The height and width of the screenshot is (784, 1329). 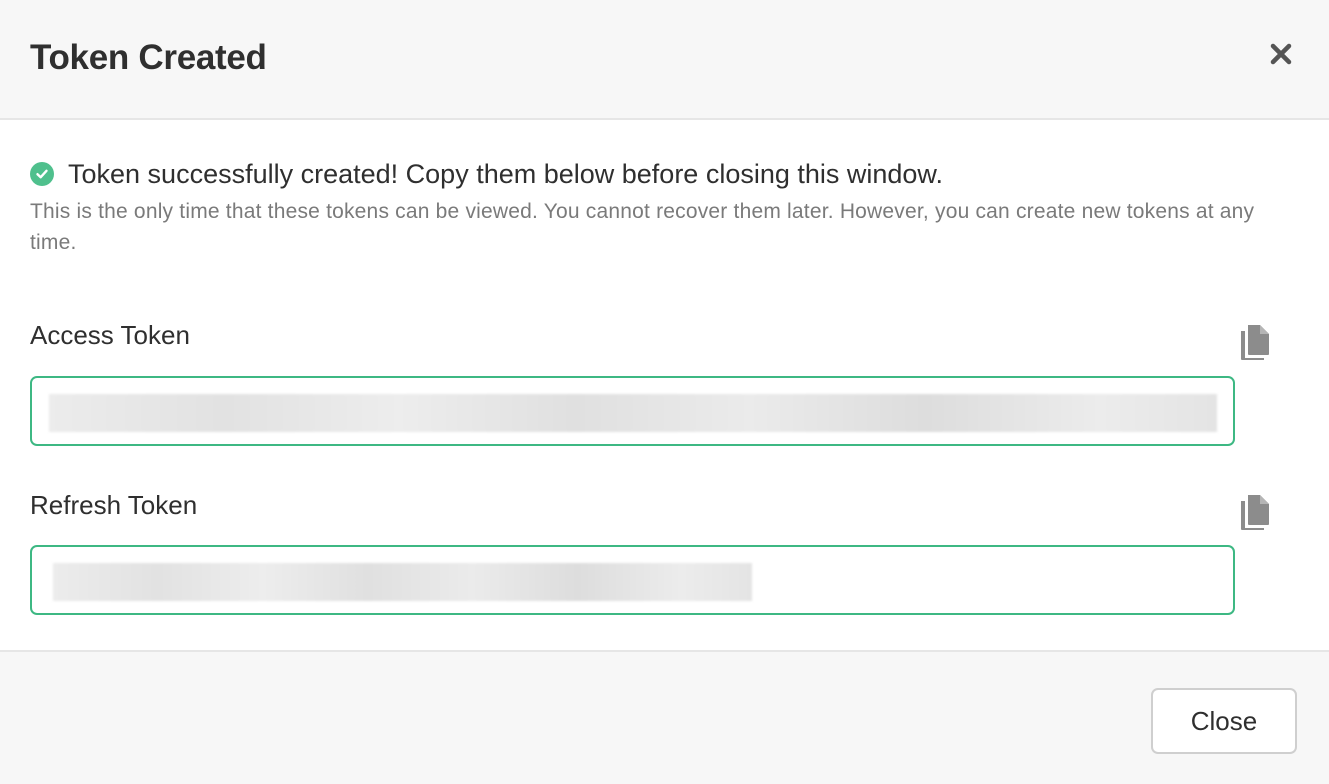 What do you see at coordinates (42, 174) in the screenshot?
I see `check-circle-icon` at bounding box center [42, 174].